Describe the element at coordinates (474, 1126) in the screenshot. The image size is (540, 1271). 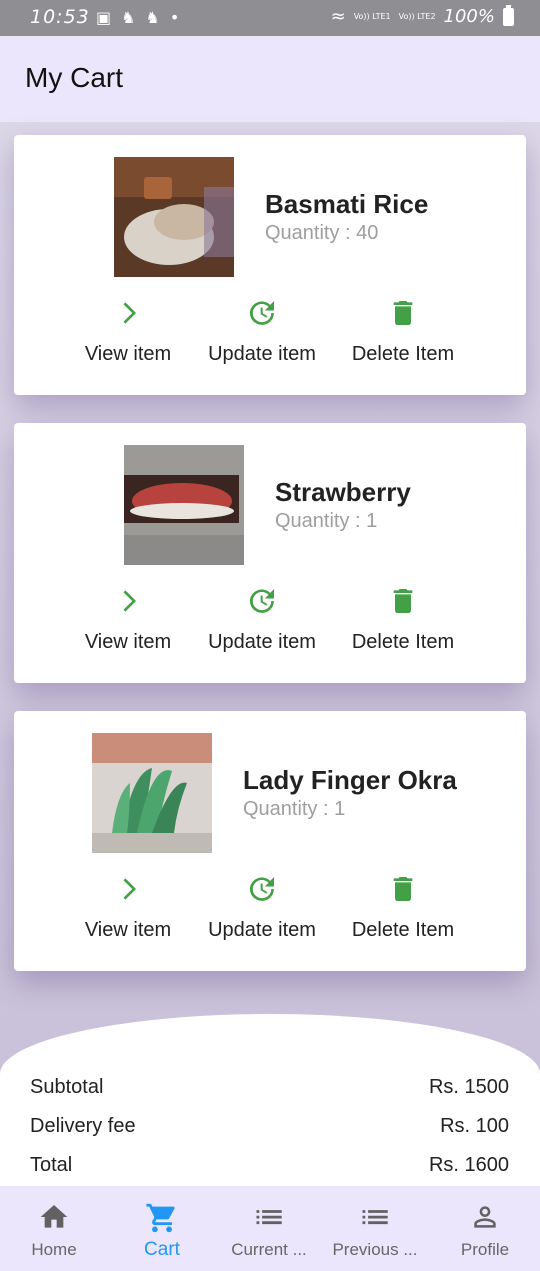
I see `delivery-fee-value: Rs. 100` at that location.